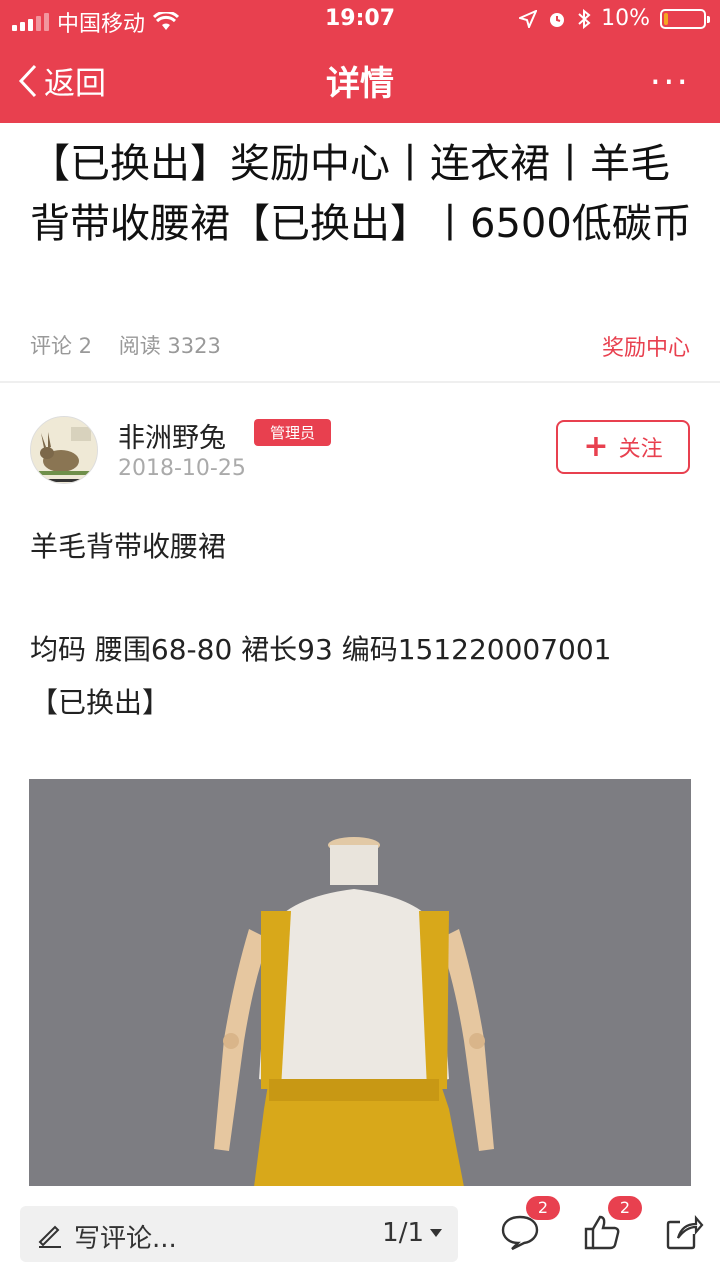 This screenshot has width=720, height=1280. I want to click on page-selector: 1/1, so click(412, 1233).